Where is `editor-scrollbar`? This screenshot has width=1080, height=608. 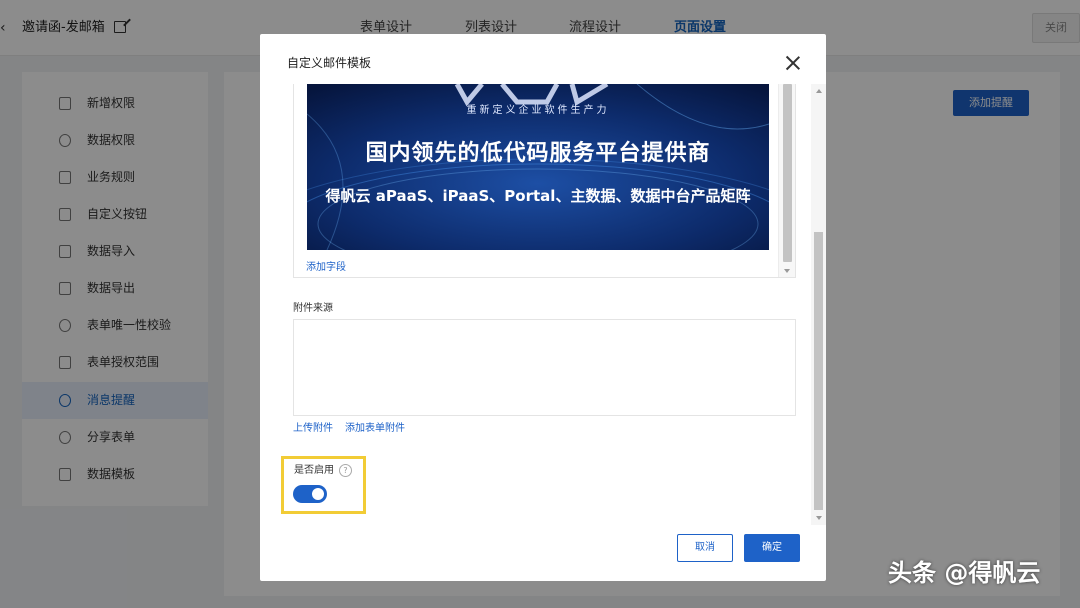
editor-scrollbar is located at coordinates (786, 180).